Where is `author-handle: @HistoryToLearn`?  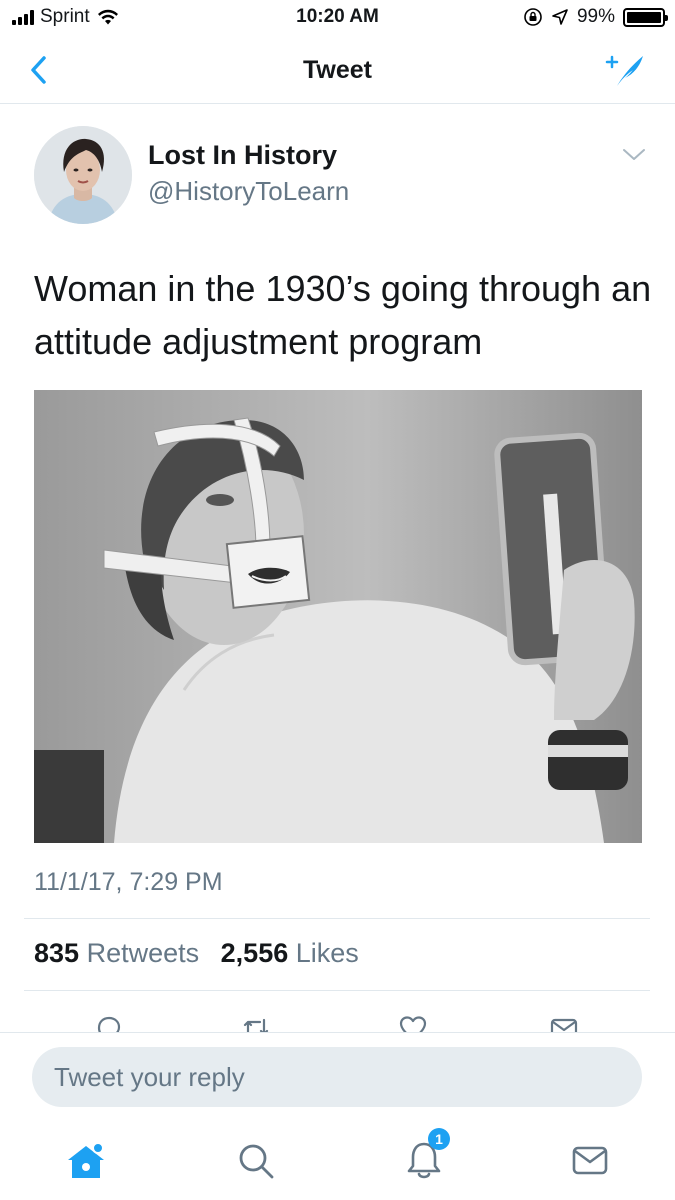
author-handle: @HistoryToLearn is located at coordinates (248, 191).